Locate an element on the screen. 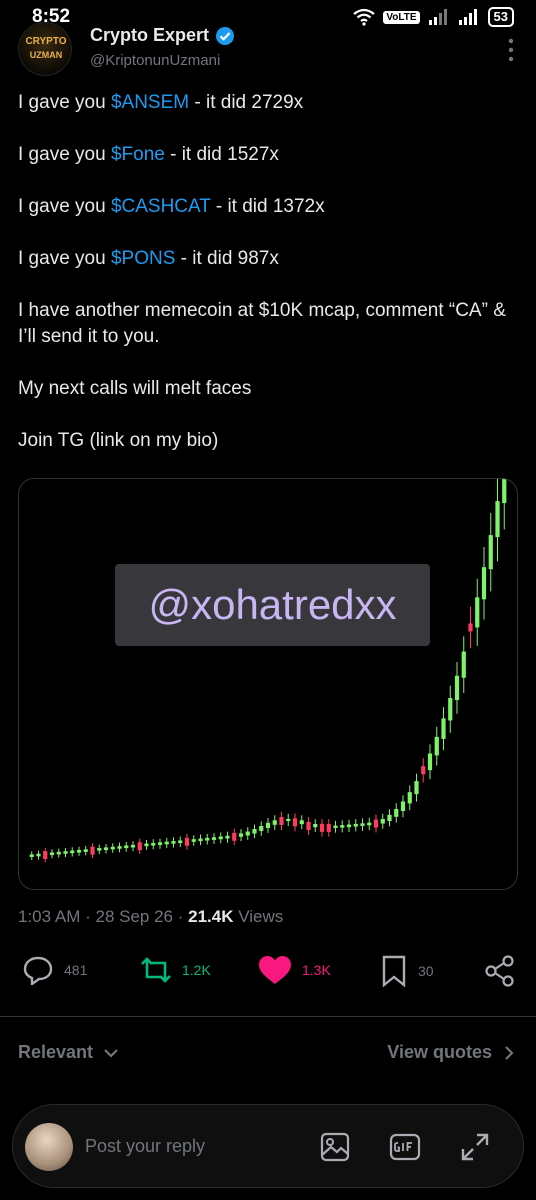 This screenshot has width=536, height=1200. bookmark-icon is located at coordinates (394, 971).